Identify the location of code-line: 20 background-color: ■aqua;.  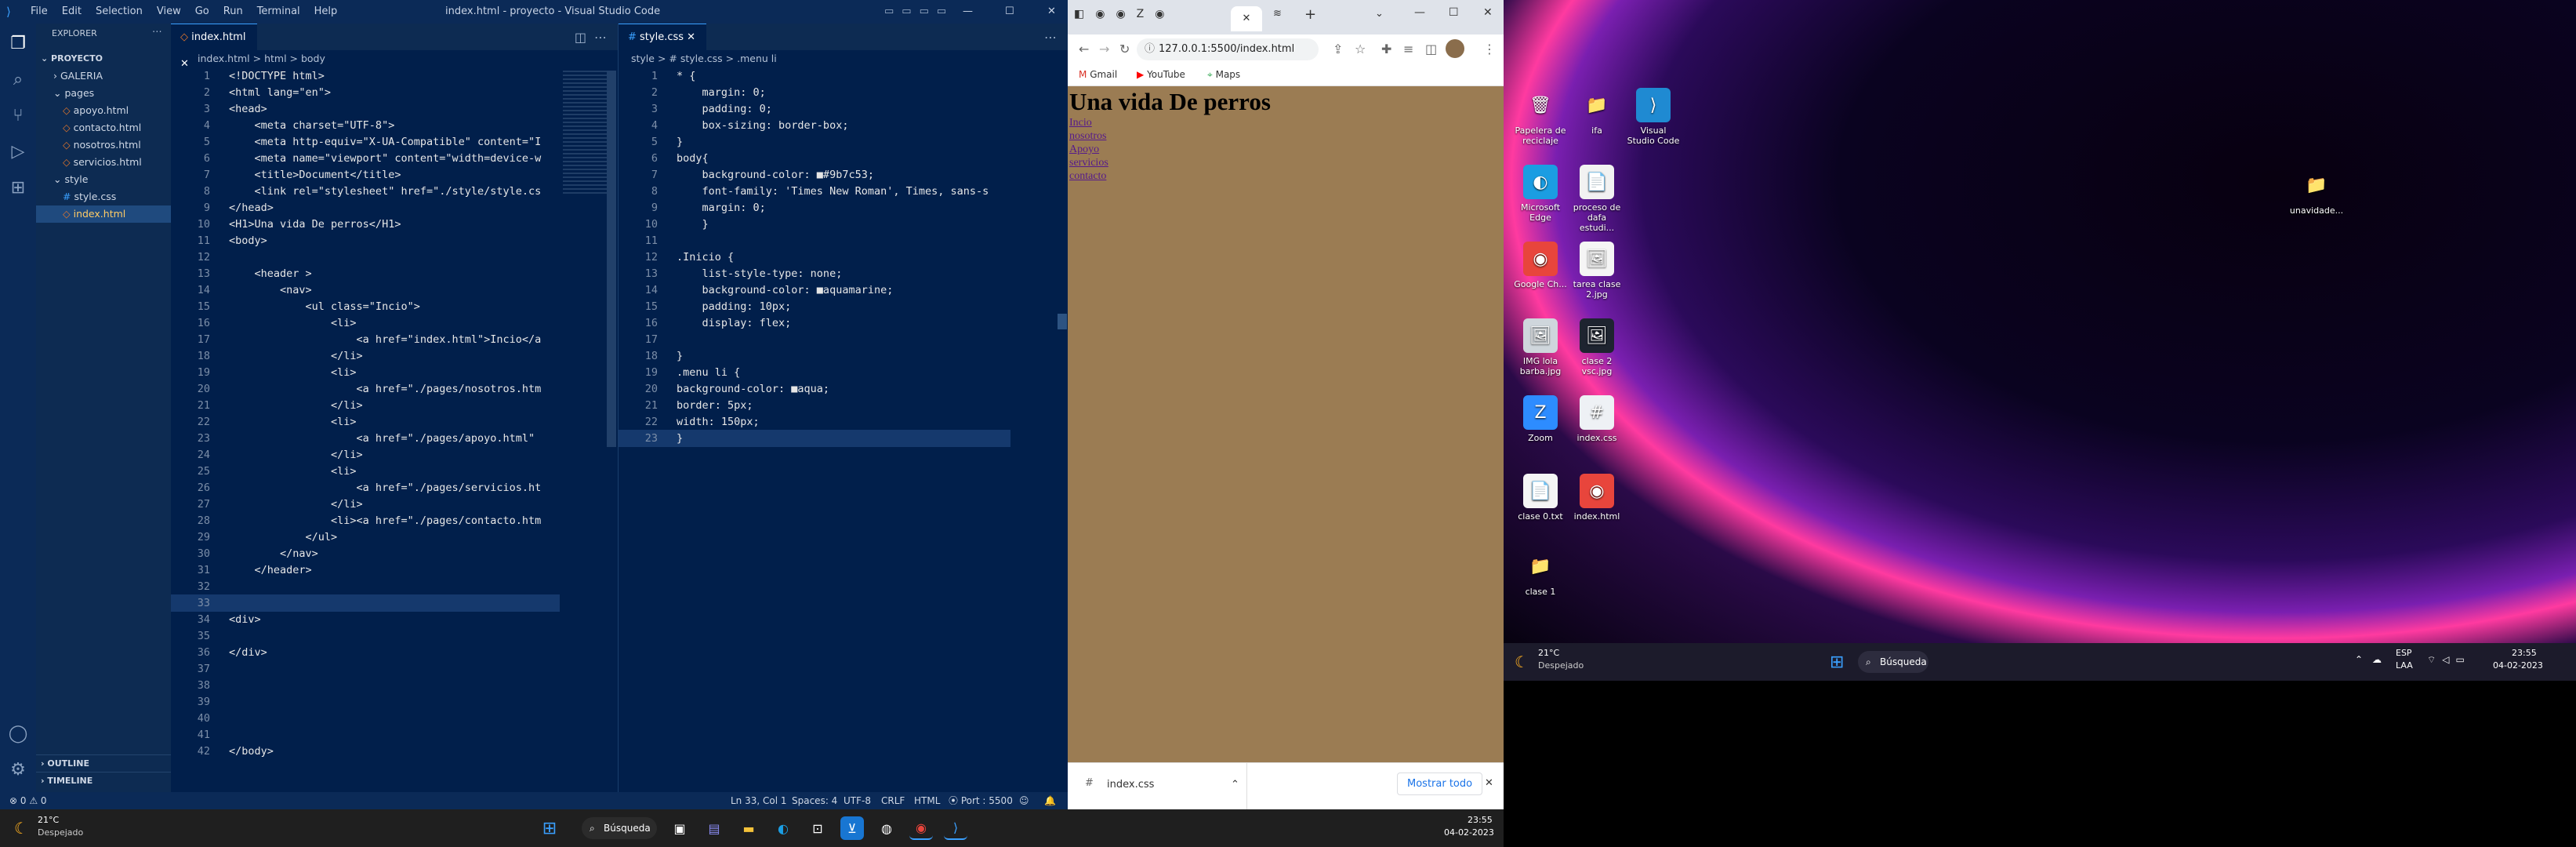
(815, 389).